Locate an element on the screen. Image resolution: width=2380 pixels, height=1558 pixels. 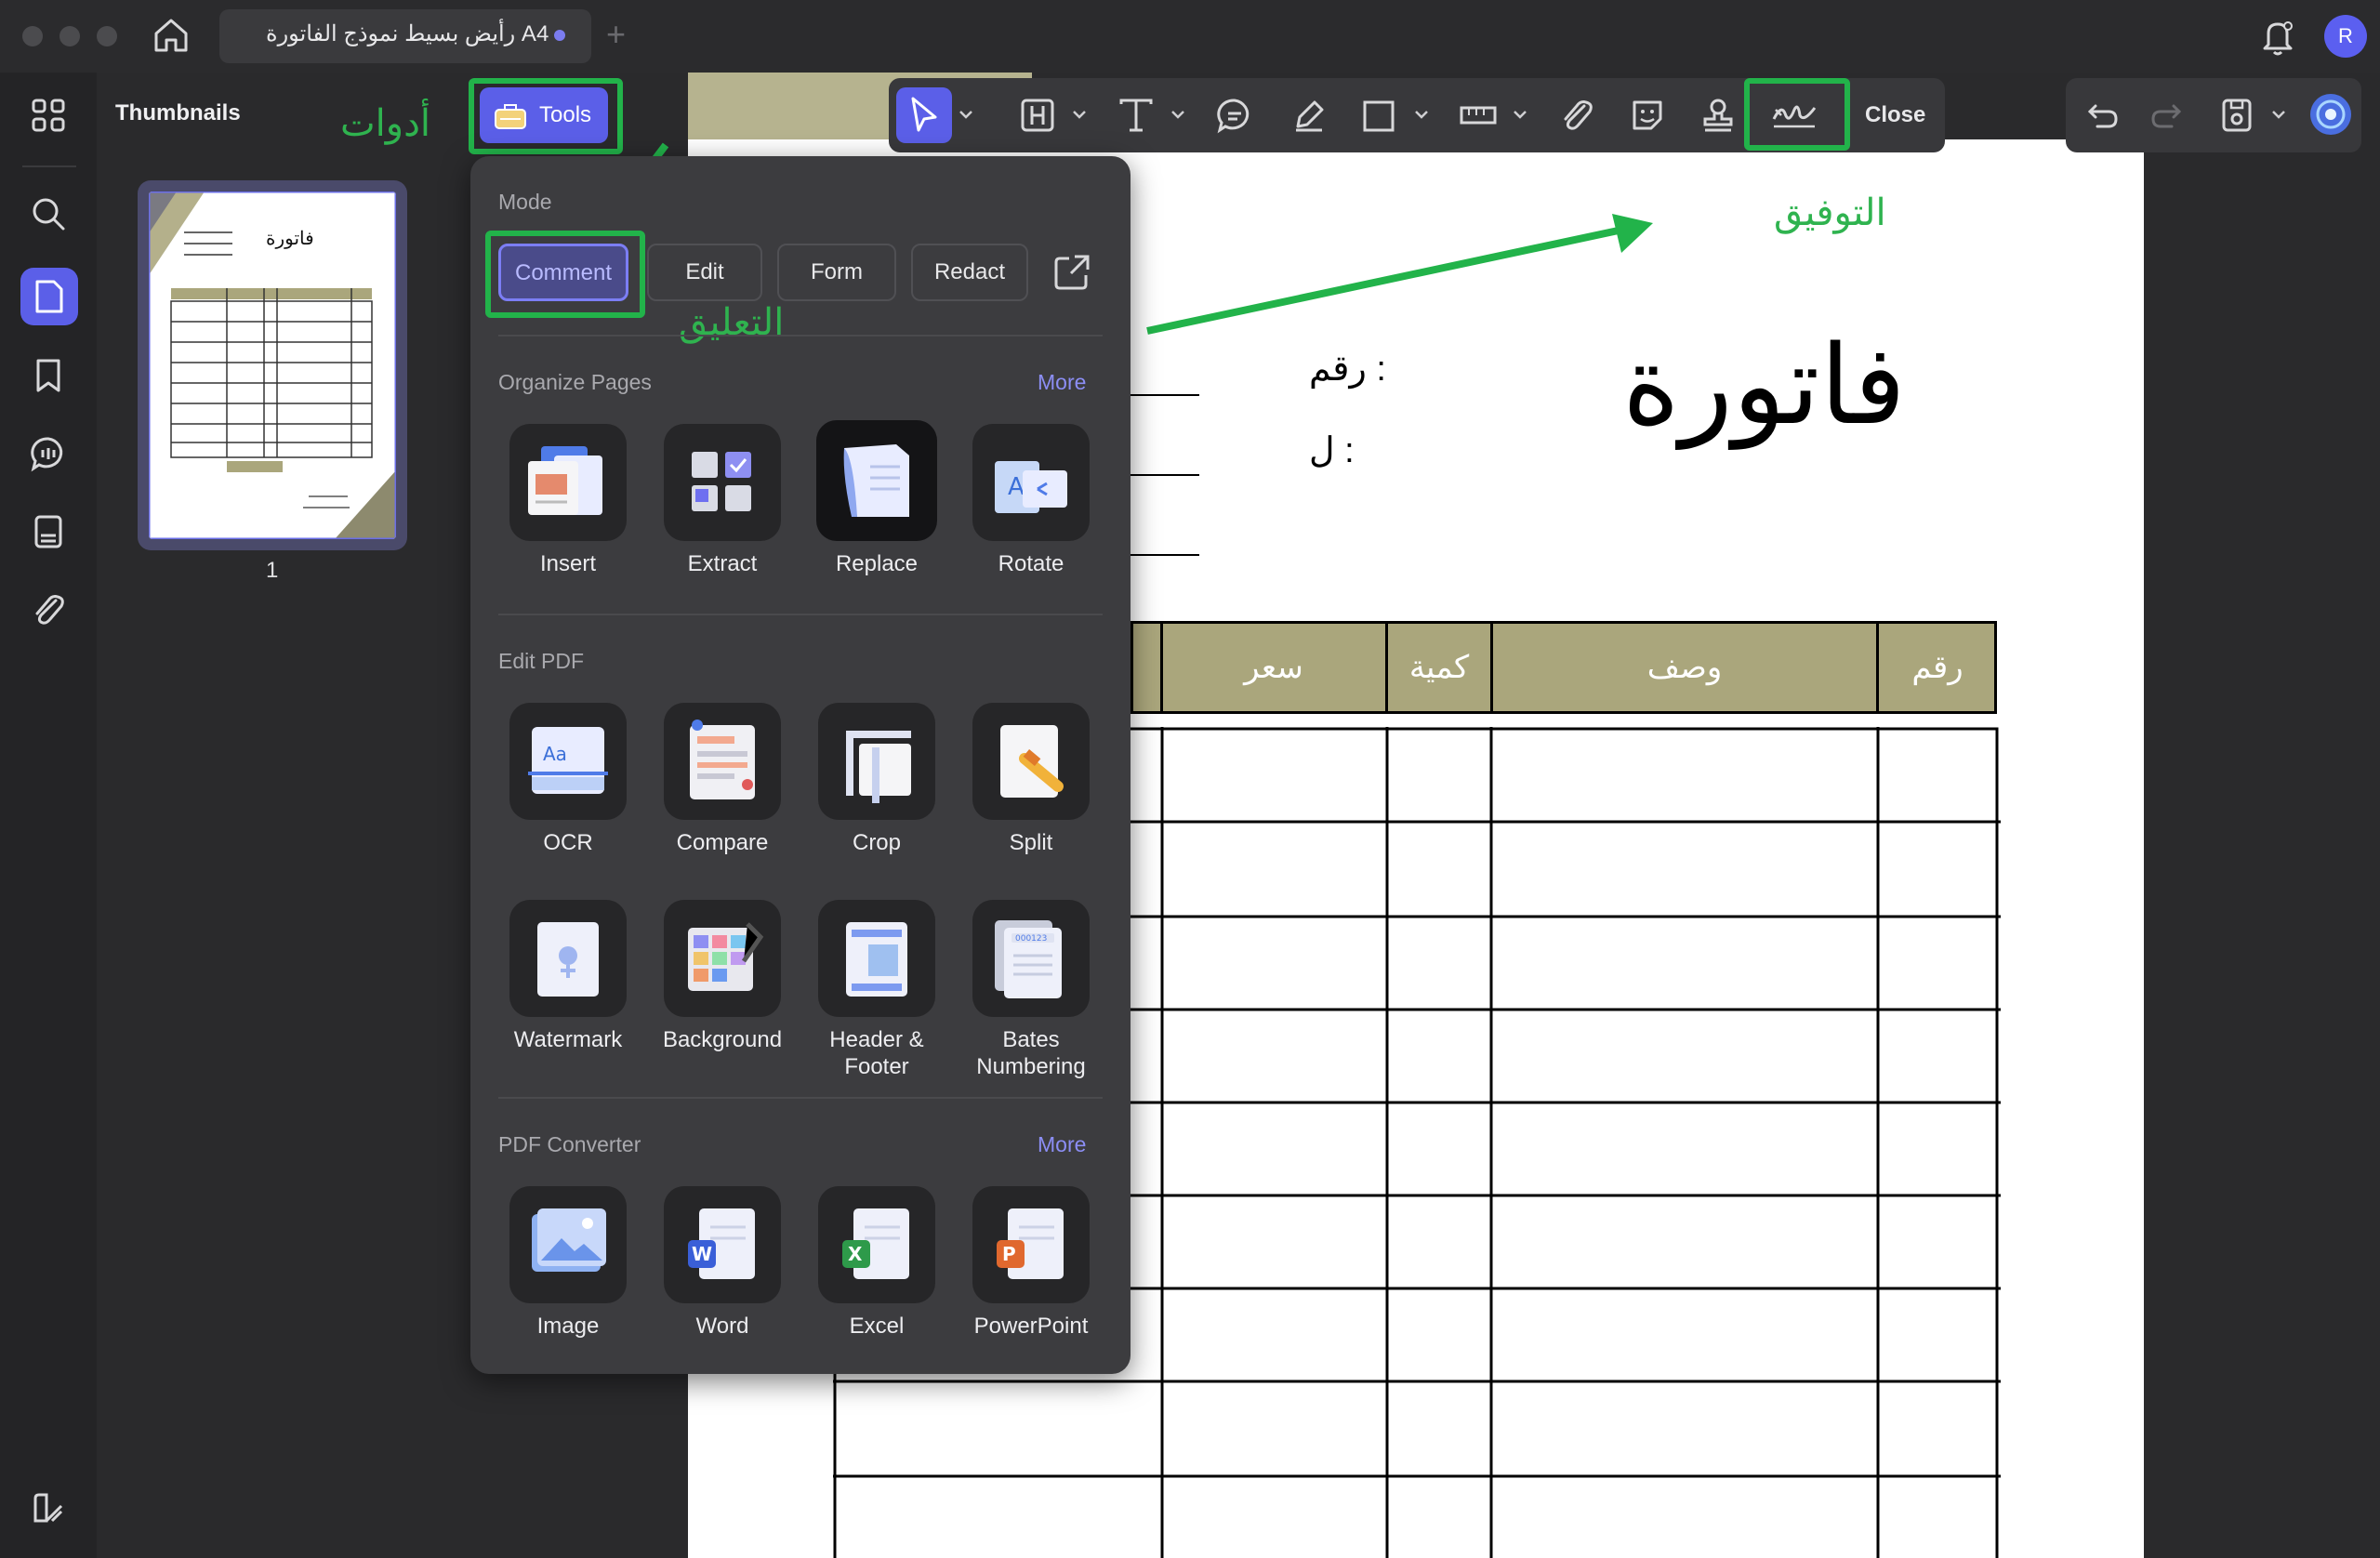
background-label: Background is located at coordinates (722, 1039).